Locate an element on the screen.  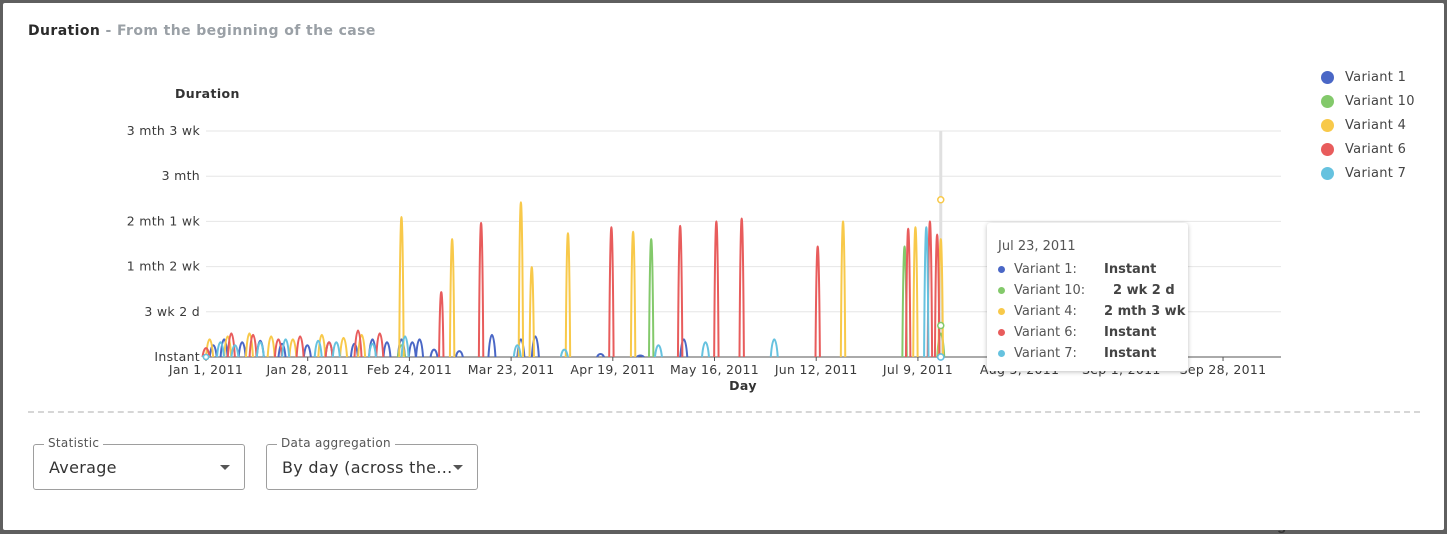
x-tick-label: Apr 19, 2011 is located at coordinates (612, 369).